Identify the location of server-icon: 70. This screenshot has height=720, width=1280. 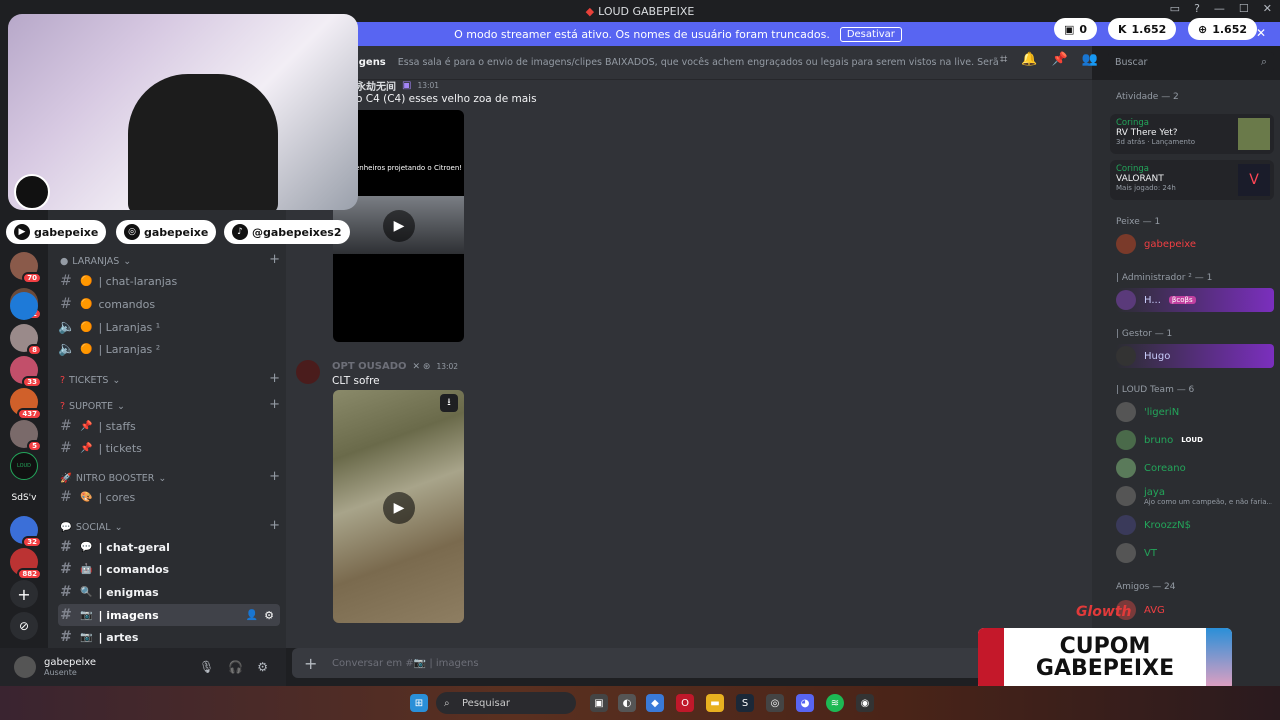
(26, 268).